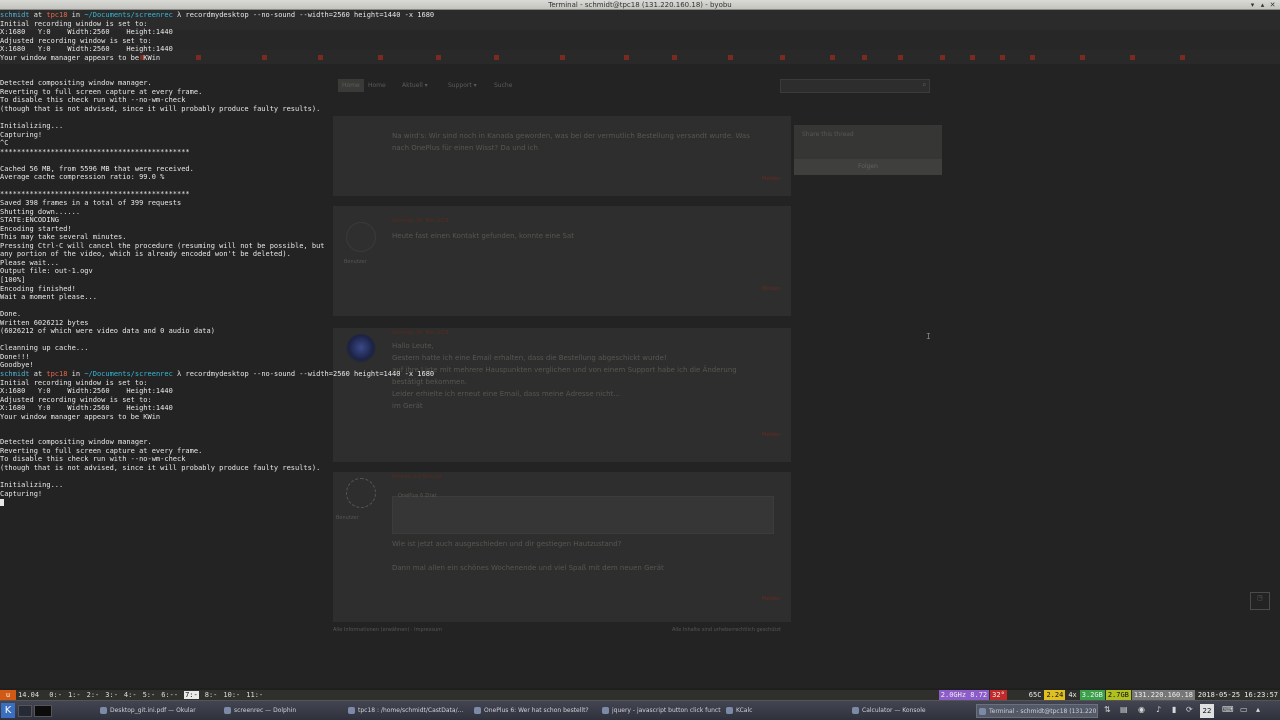 This screenshot has height=720, width=1280. What do you see at coordinates (191, 695) in the screenshot?
I see `byobu-window-tab: 7:-` at bounding box center [191, 695].